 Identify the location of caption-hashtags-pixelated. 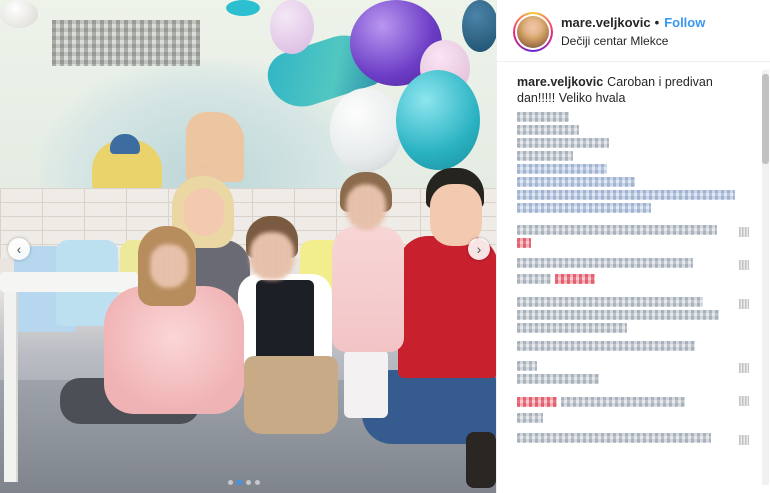
(630, 162).